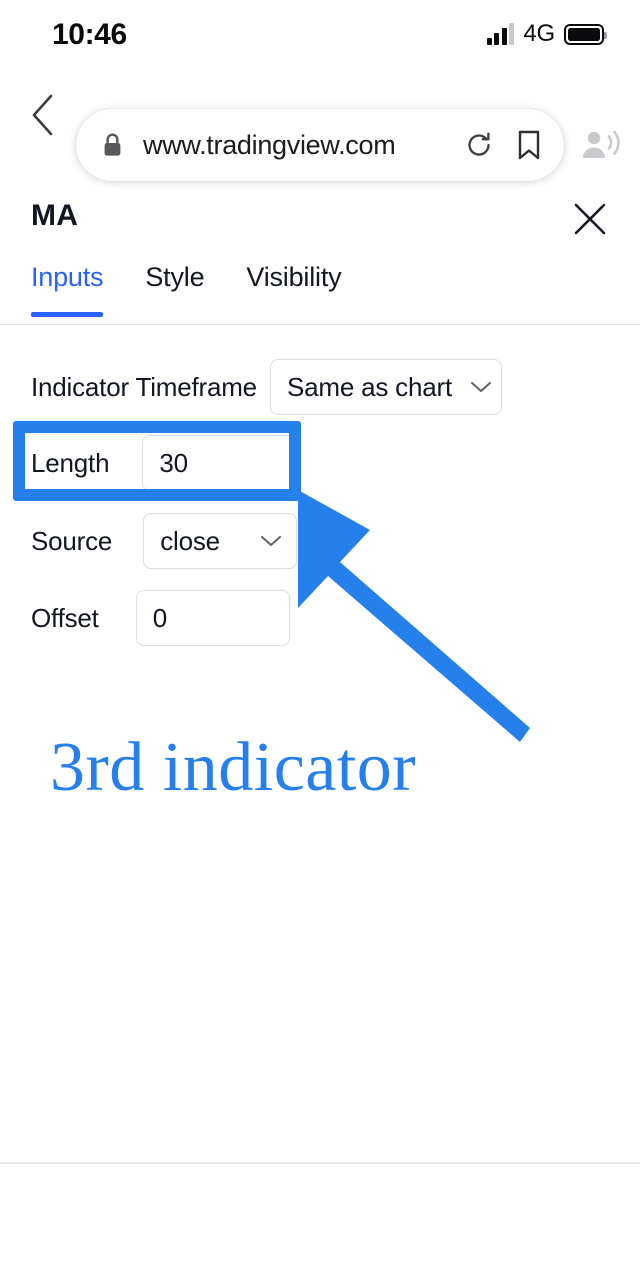  What do you see at coordinates (590, 219) in the screenshot?
I see `close-icon` at bounding box center [590, 219].